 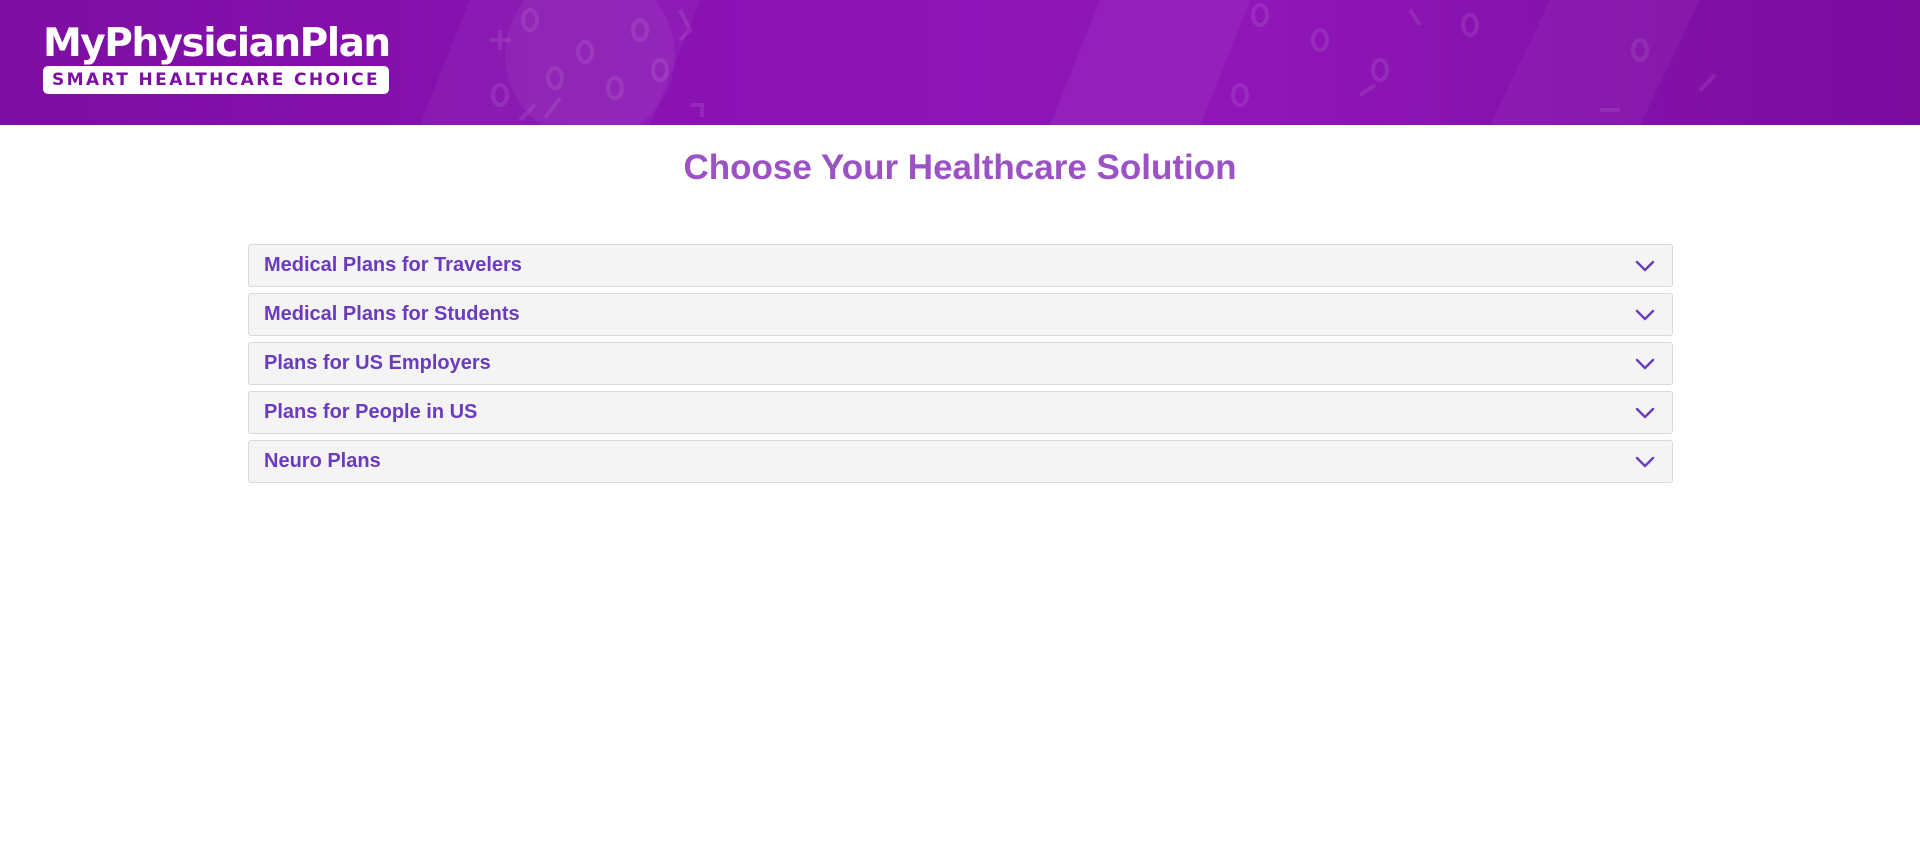 I want to click on accordion-item-neuro: Neuro Plans, so click(x=960, y=461).